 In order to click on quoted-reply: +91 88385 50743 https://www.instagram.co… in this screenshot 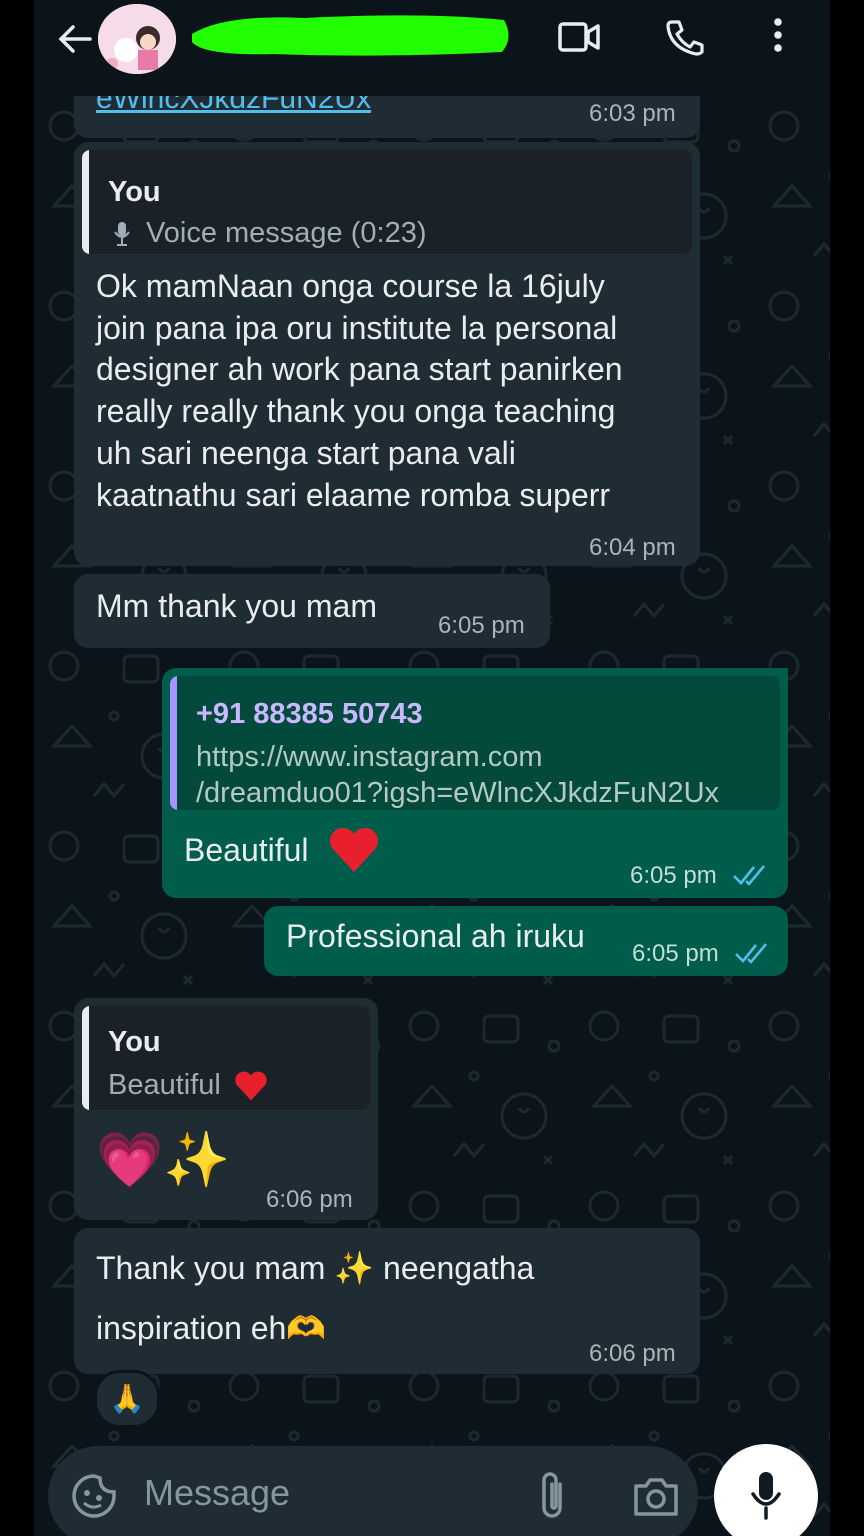, I will do `click(475, 743)`.